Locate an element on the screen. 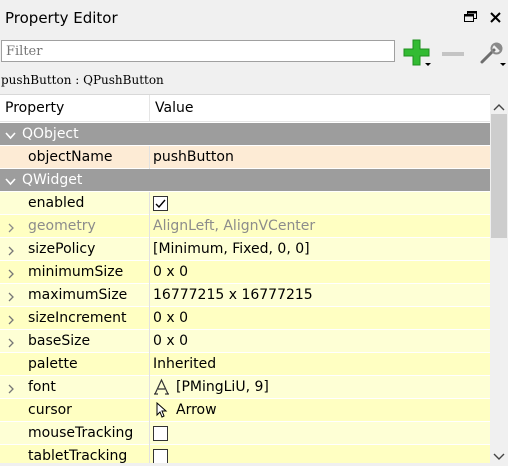 The image size is (508, 466). row-palette: palette Inherited is located at coordinates (245, 364).